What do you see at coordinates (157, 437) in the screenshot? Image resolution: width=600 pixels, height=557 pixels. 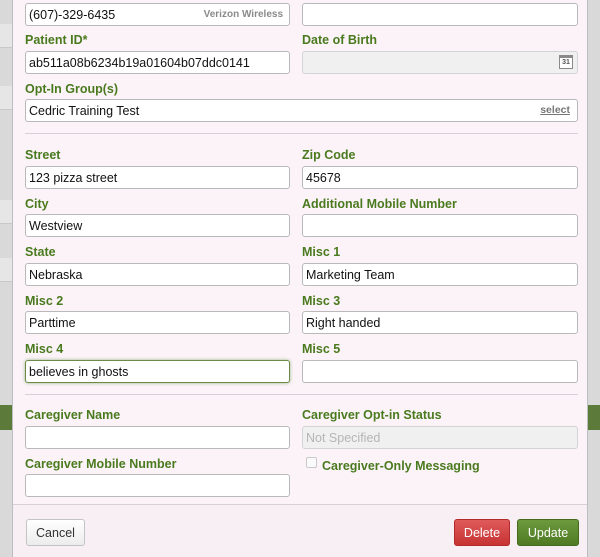 I see `caregiver-name-field` at bounding box center [157, 437].